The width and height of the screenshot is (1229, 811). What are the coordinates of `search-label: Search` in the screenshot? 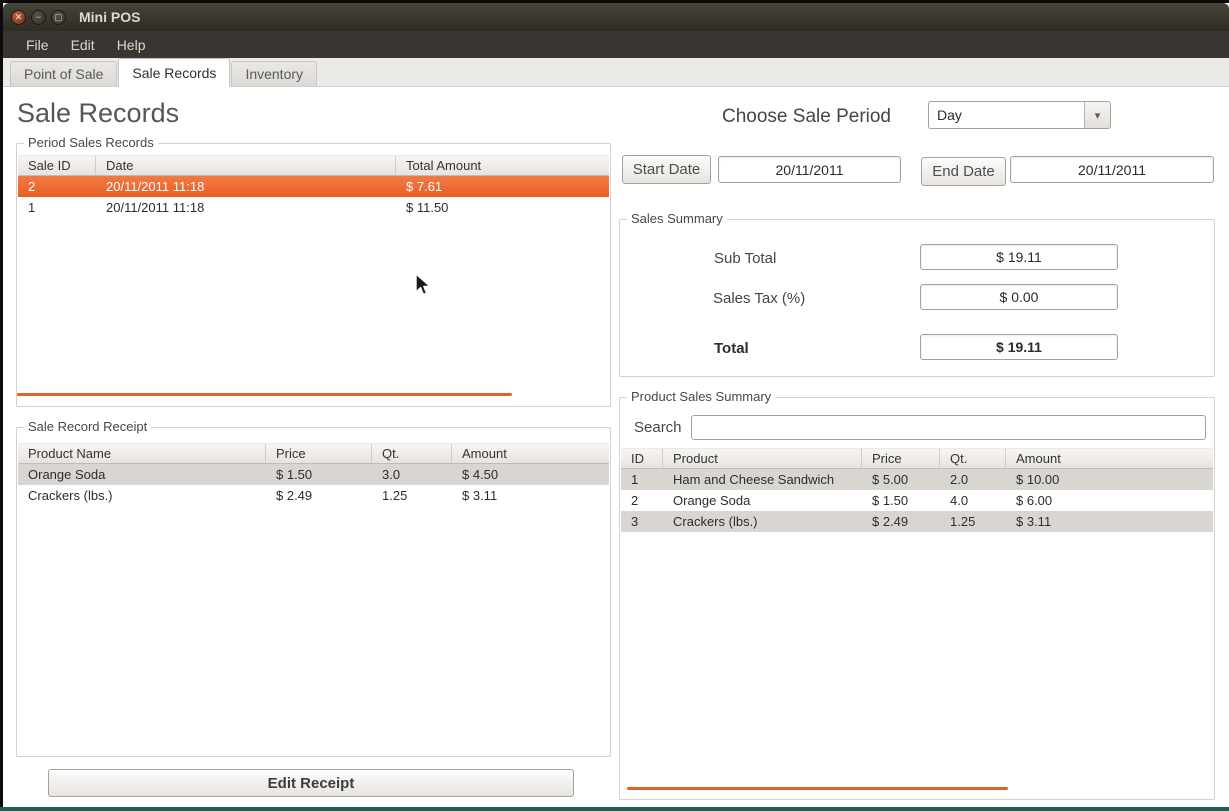 It's located at (658, 427).